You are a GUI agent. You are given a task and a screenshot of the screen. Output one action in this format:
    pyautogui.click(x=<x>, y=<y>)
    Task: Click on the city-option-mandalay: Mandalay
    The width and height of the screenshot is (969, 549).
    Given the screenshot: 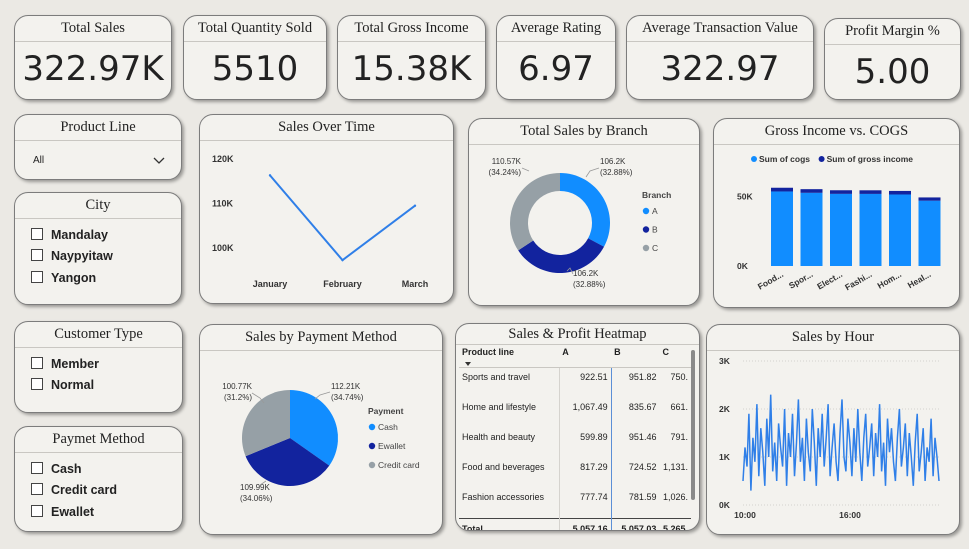 What is the action you would take?
    pyautogui.click(x=69, y=235)
    